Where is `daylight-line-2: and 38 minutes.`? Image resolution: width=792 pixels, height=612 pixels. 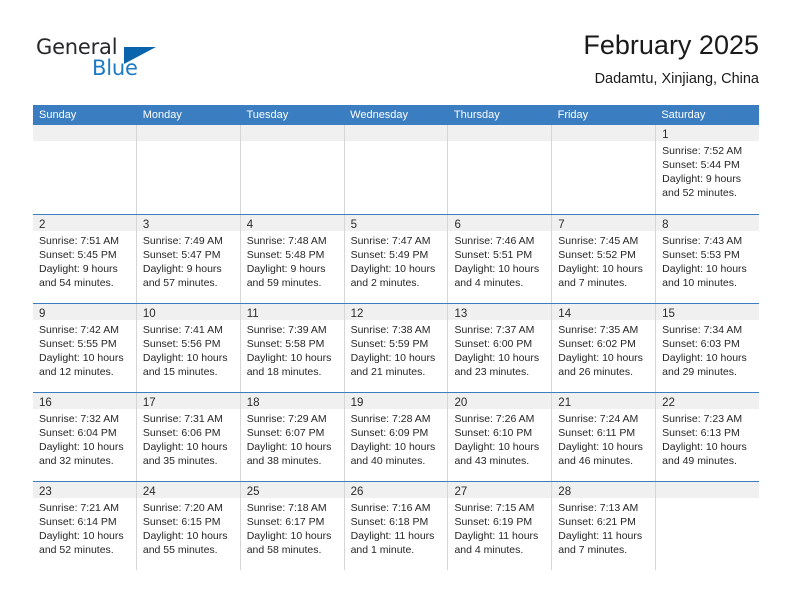 daylight-line-2: and 38 minutes. is located at coordinates (284, 461).